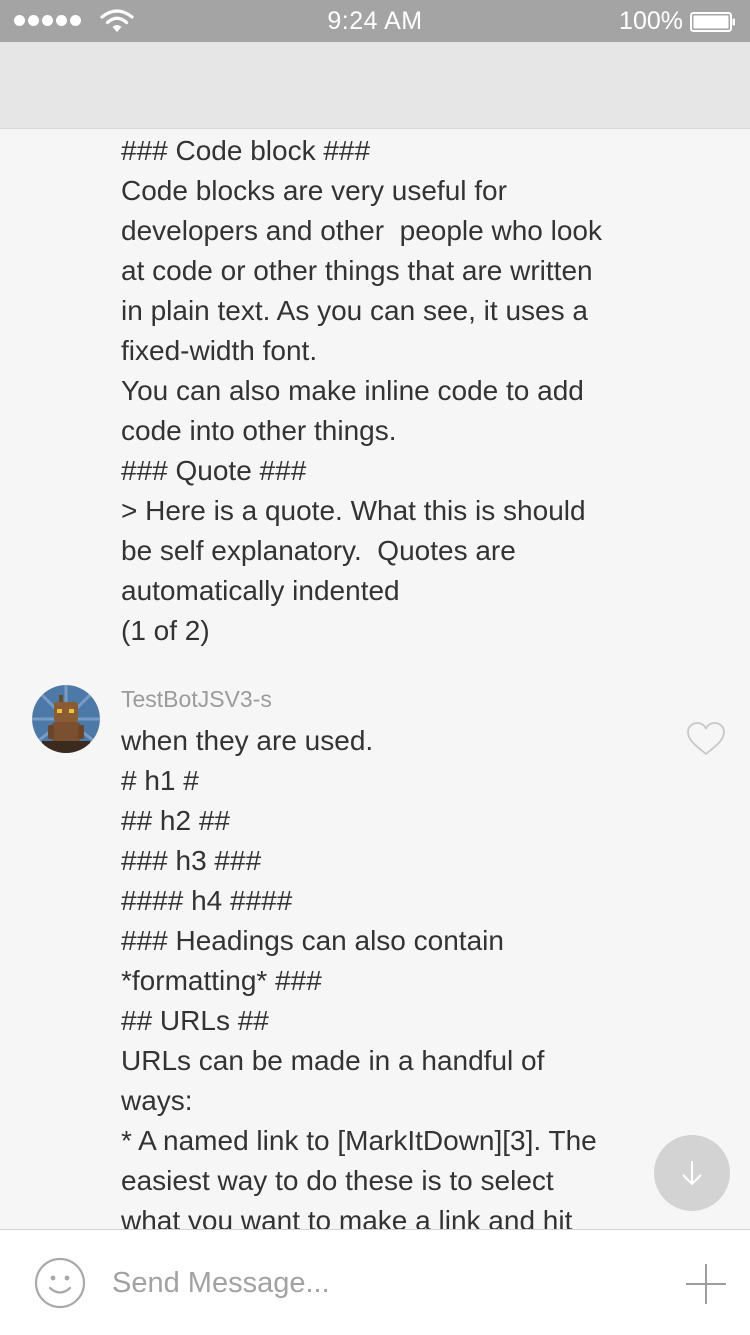  I want to click on message-line: when they are used., so click(247, 740).